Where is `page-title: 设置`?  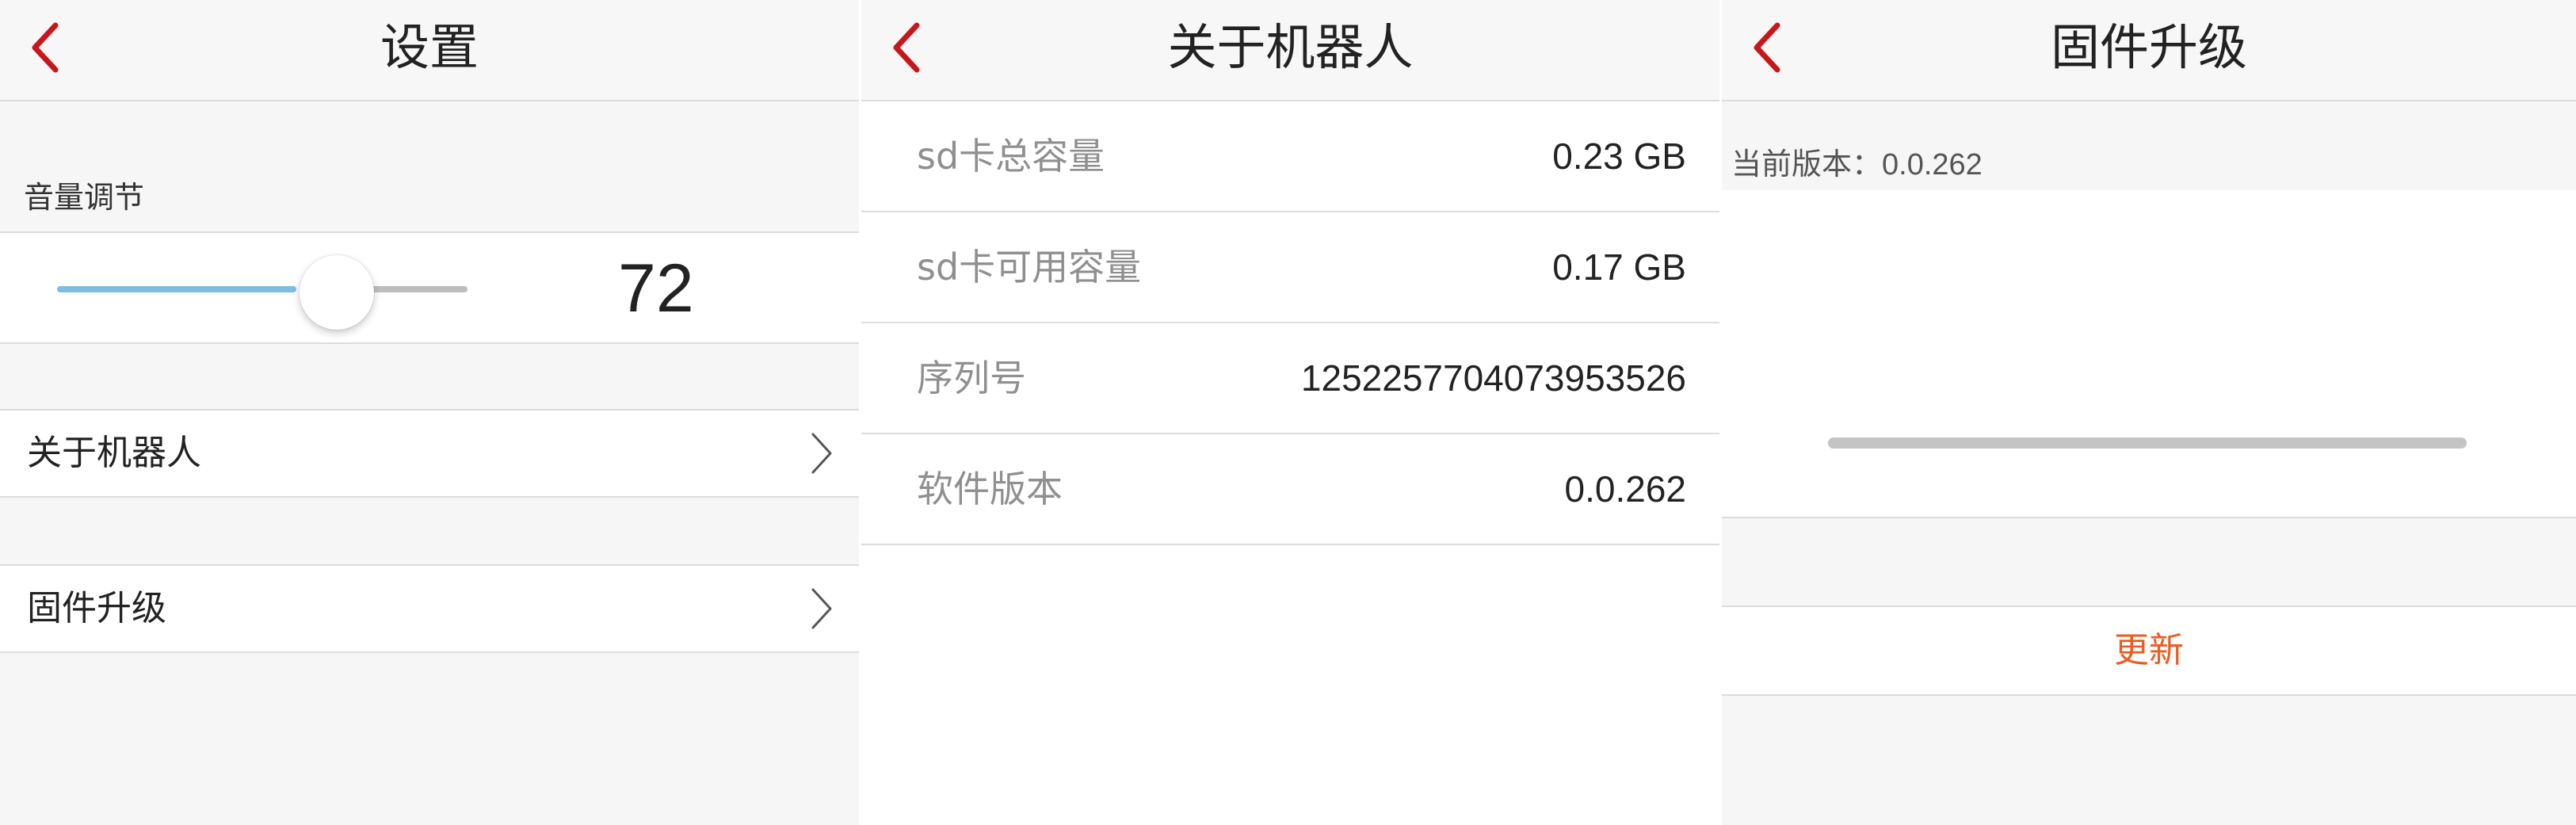 page-title: 设置 is located at coordinates (429, 47).